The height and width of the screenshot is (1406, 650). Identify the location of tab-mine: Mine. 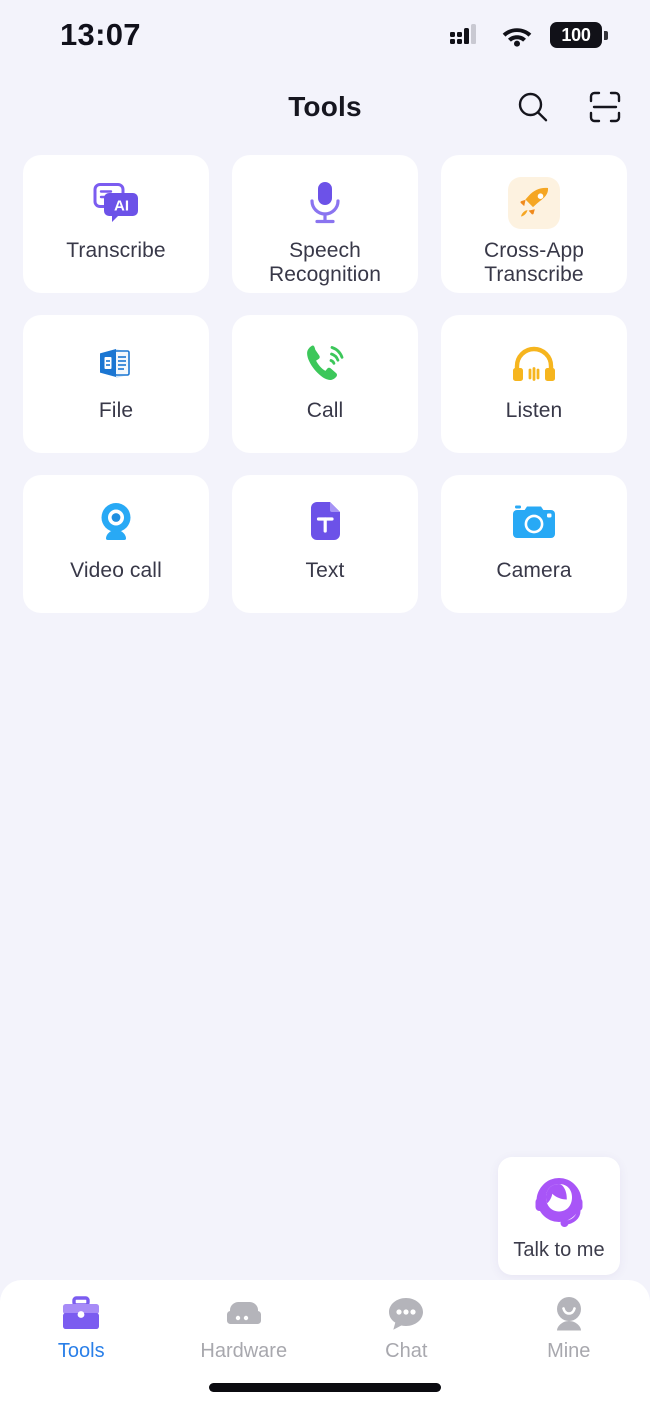
(569, 1328).